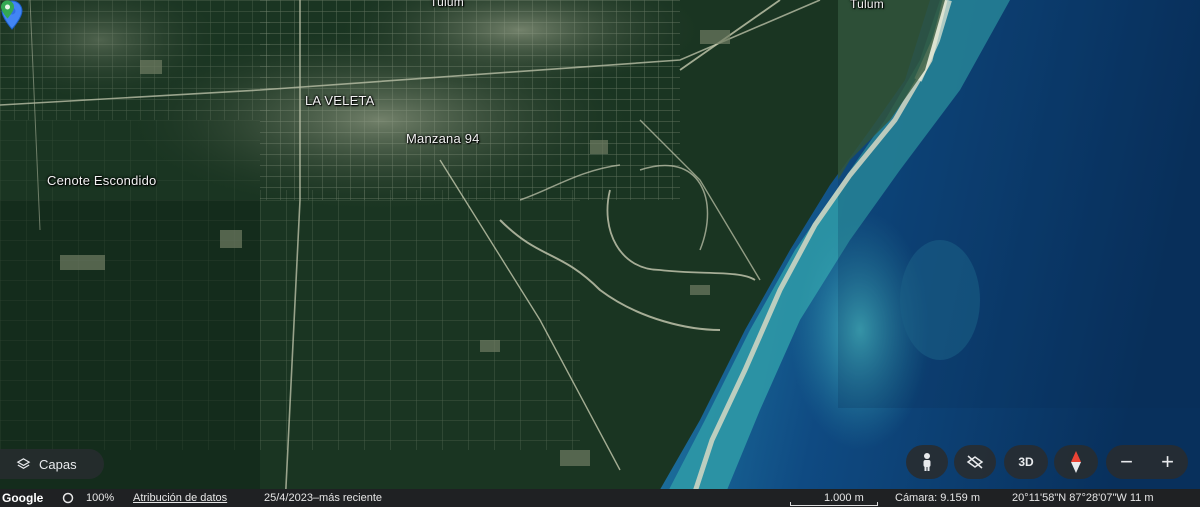  Describe the element at coordinates (58, 464) in the screenshot. I see `layers-label: Capas` at that location.